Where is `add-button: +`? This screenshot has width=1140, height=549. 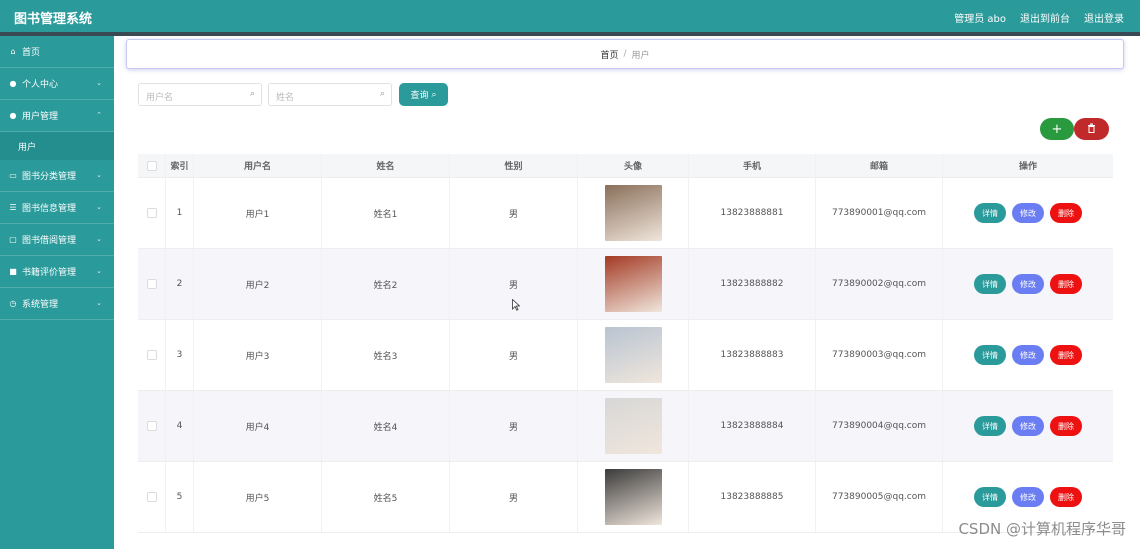 add-button: + is located at coordinates (1057, 129).